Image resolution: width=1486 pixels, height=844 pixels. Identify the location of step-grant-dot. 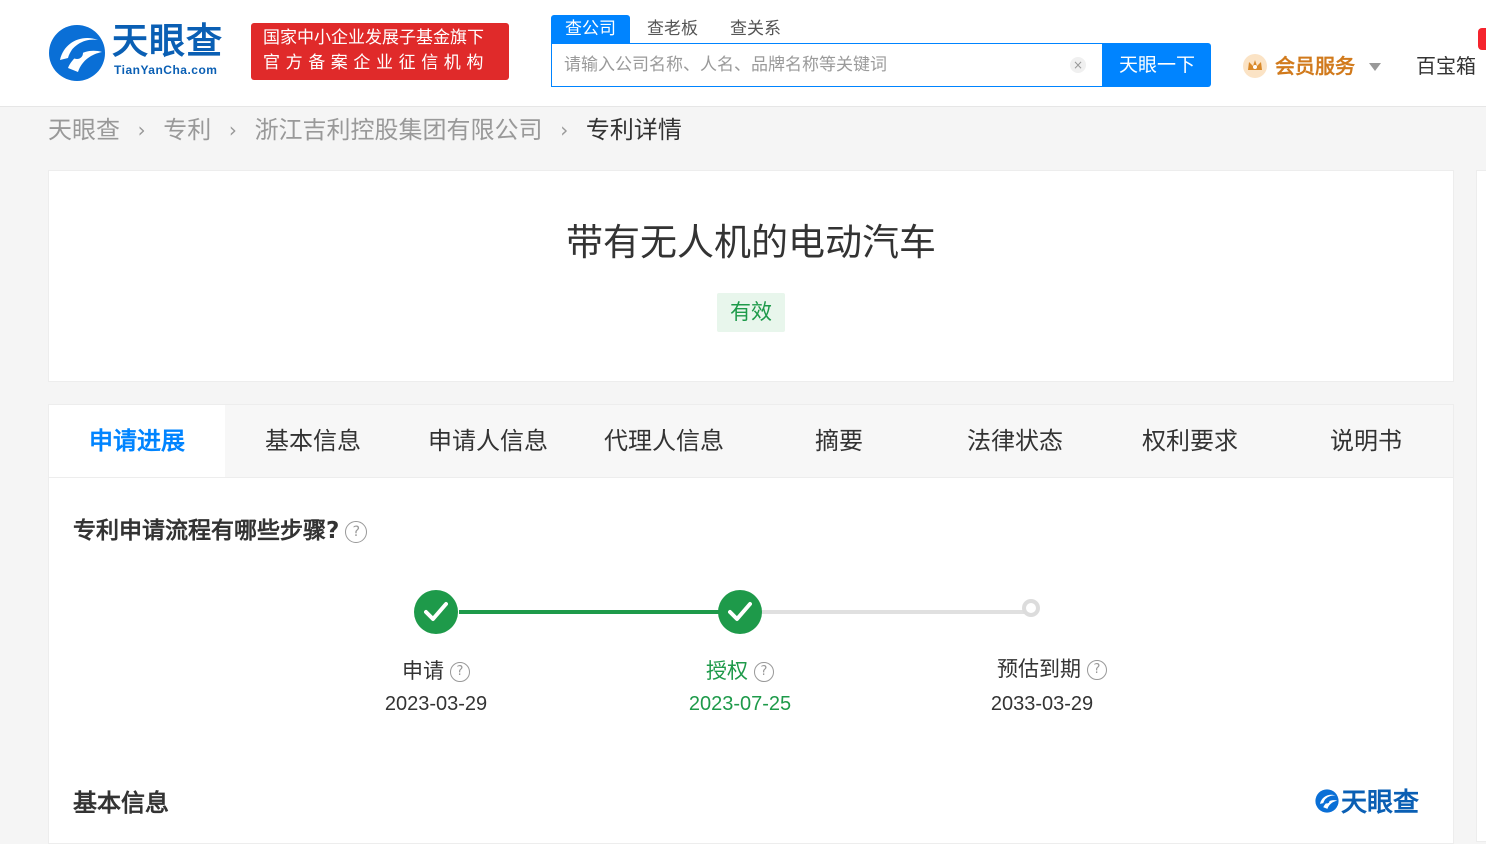
(740, 612).